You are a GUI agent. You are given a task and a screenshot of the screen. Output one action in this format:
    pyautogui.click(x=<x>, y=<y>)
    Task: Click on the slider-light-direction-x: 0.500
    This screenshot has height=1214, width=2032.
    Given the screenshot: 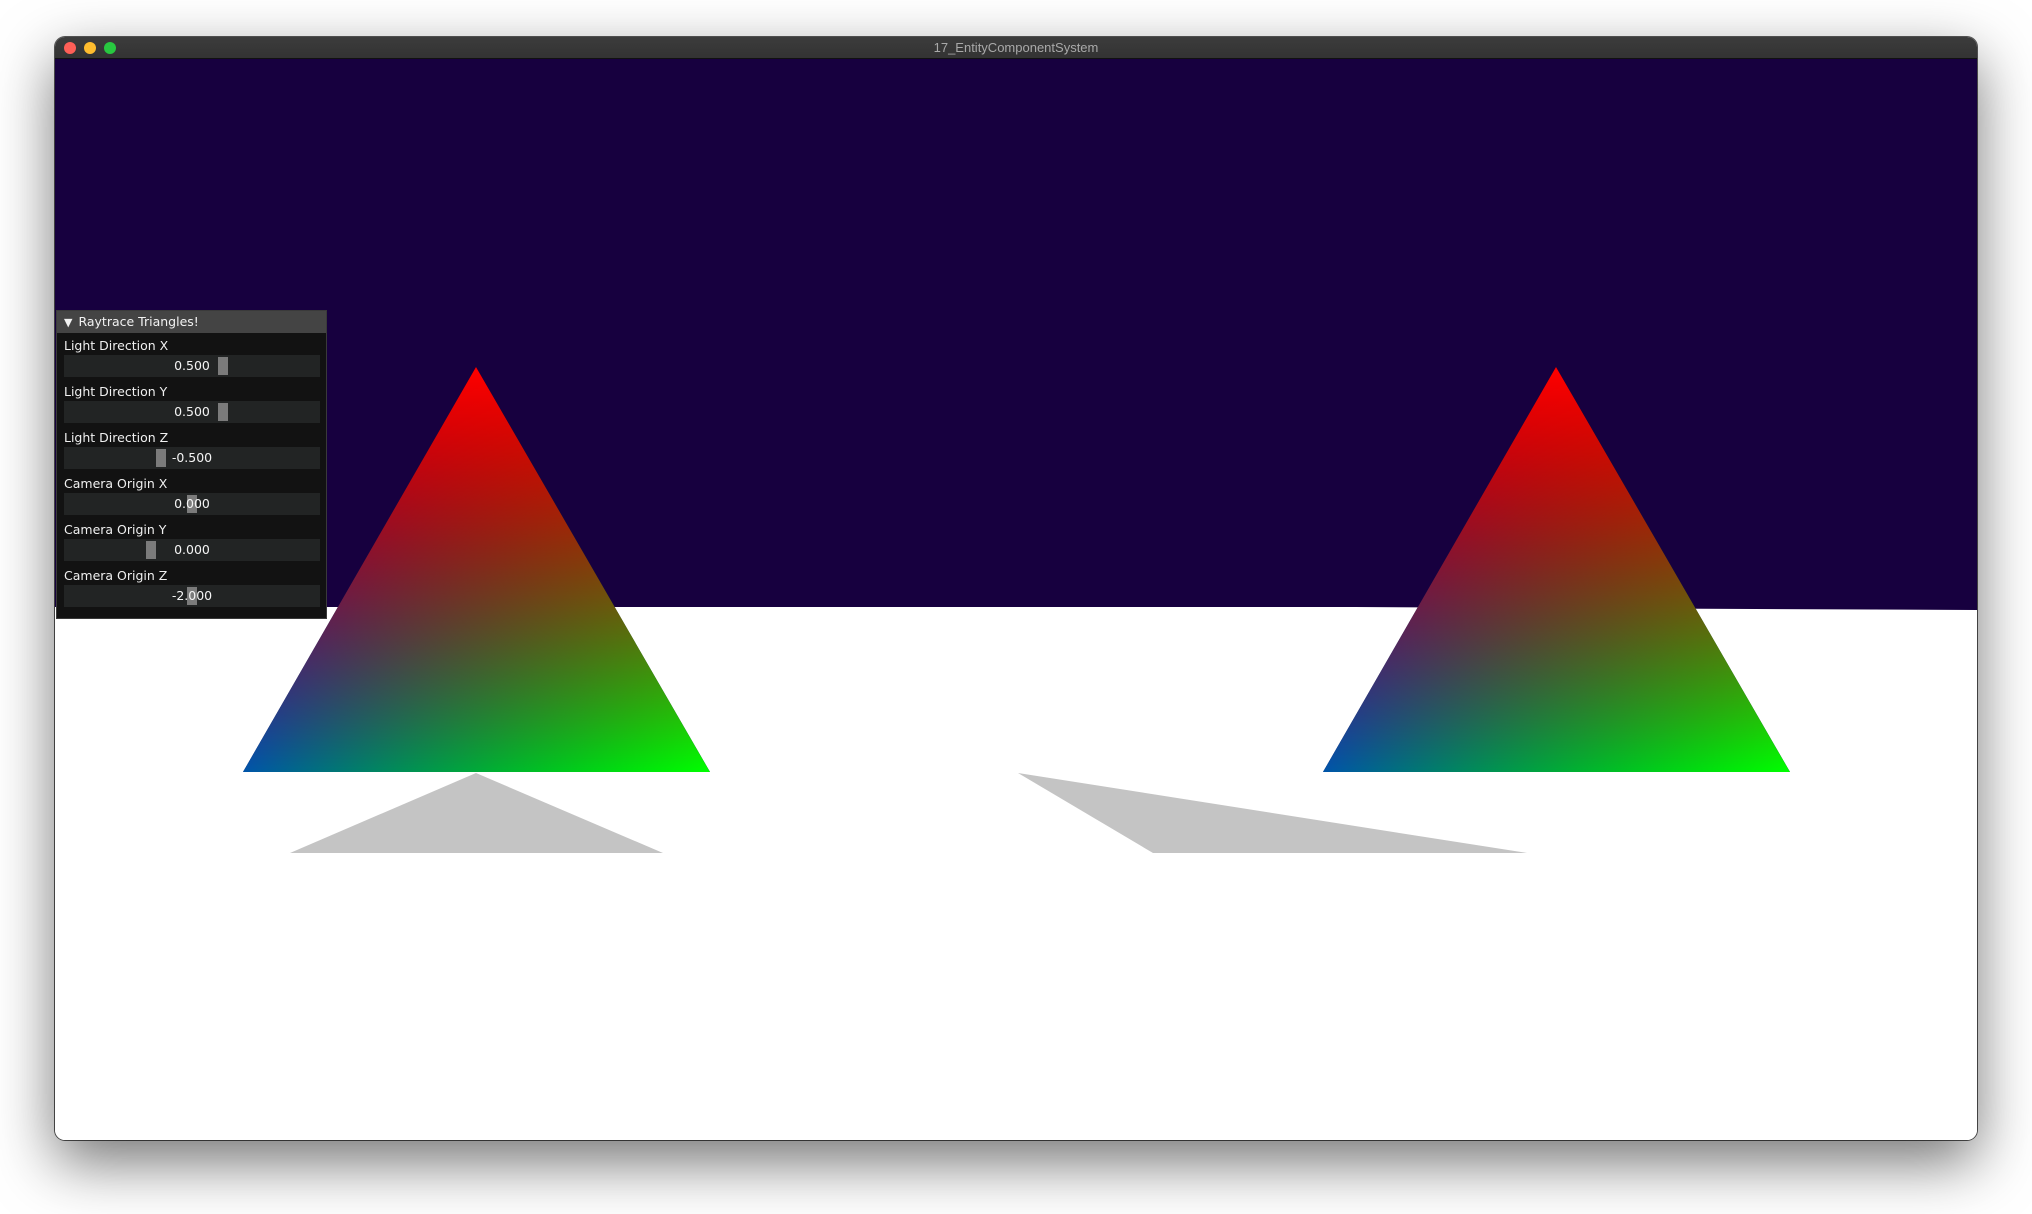 What is the action you would take?
    pyautogui.click(x=192, y=366)
    